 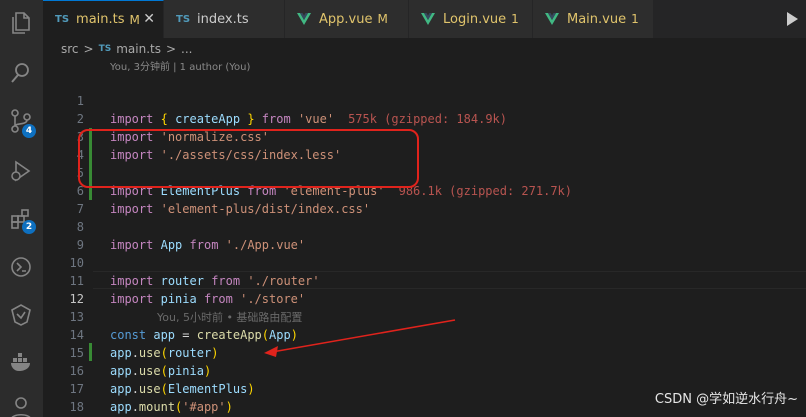 What do you see at coordinates (21, 315) in the screenshot?
I see `git-lens-icon` at bounding box center [21, 315].